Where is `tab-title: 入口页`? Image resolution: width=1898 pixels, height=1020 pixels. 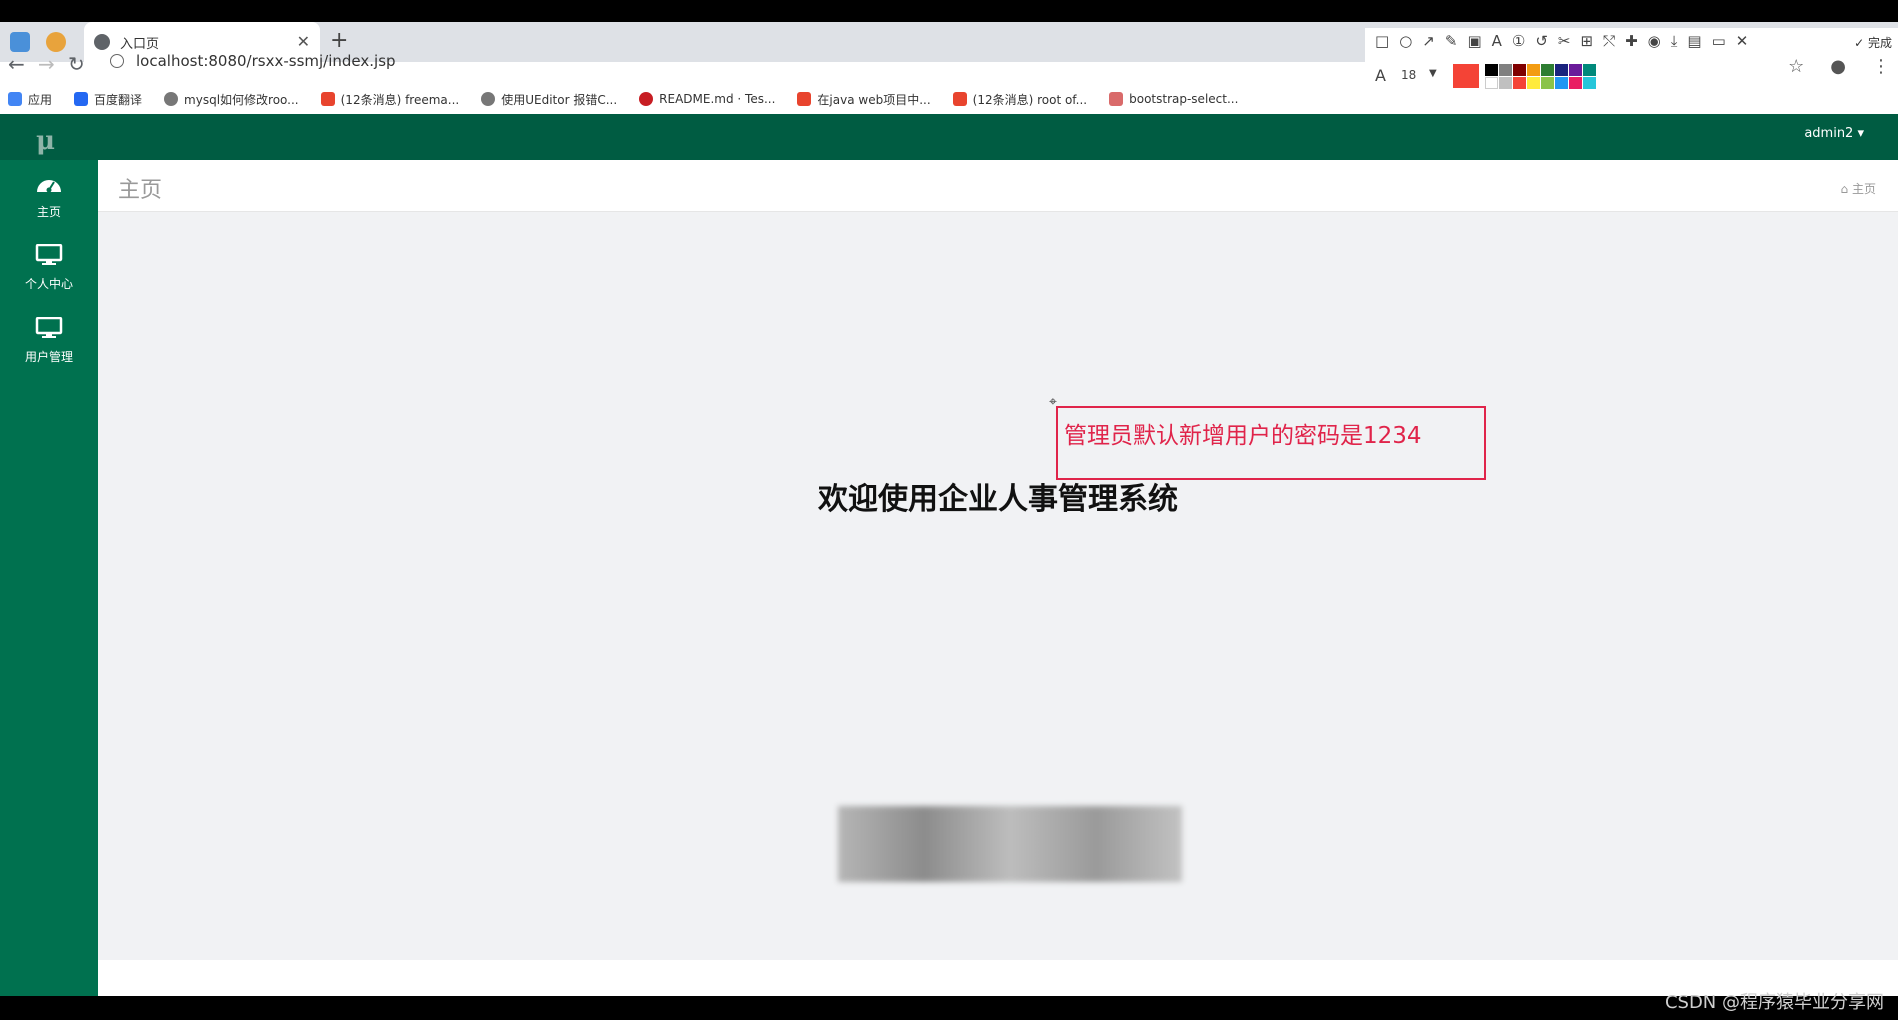 tab-title: 入口页 is located at coordinates (140, 44).